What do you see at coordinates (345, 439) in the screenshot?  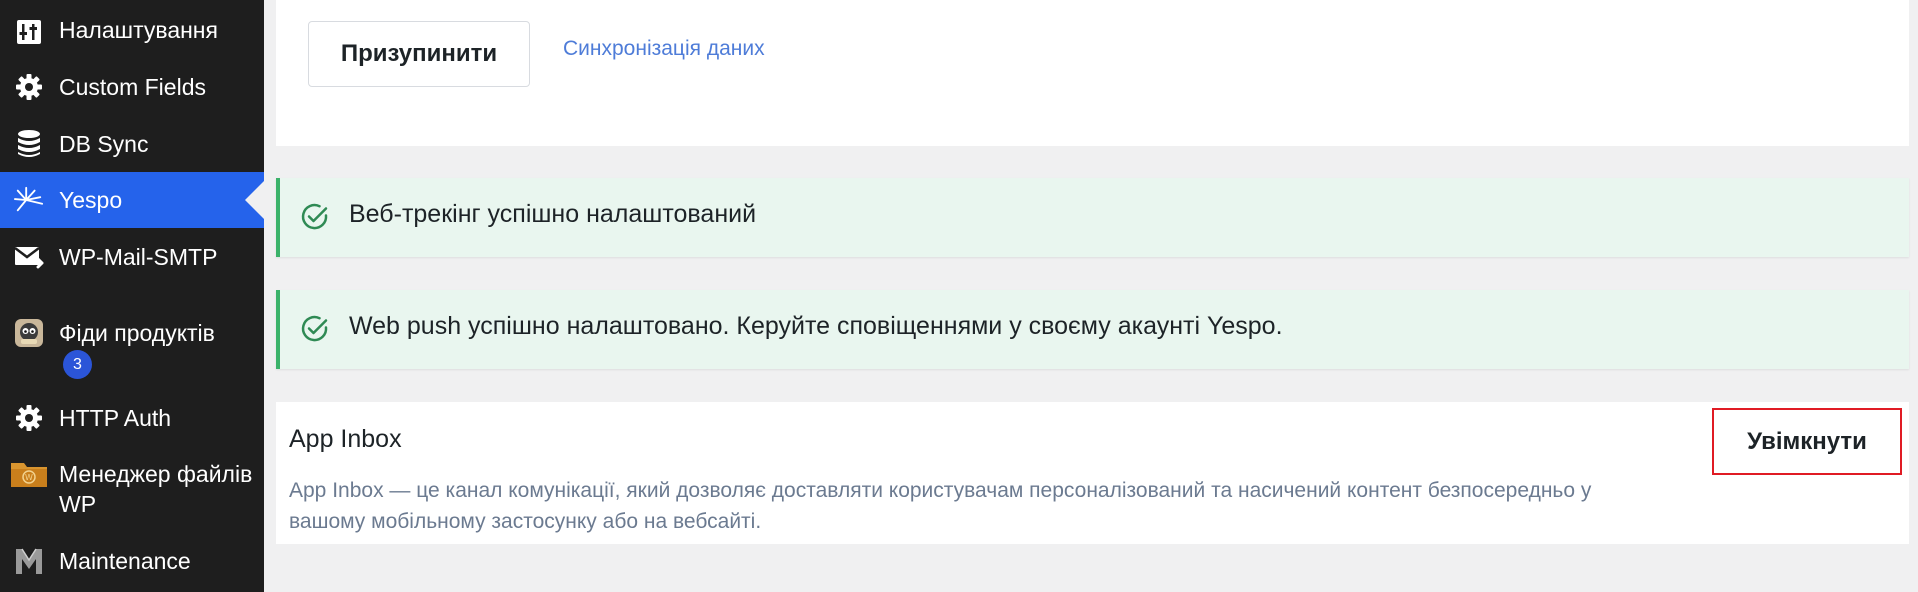 I see `app-inbox-title: App Inbox` at bounding box center [345, 439].